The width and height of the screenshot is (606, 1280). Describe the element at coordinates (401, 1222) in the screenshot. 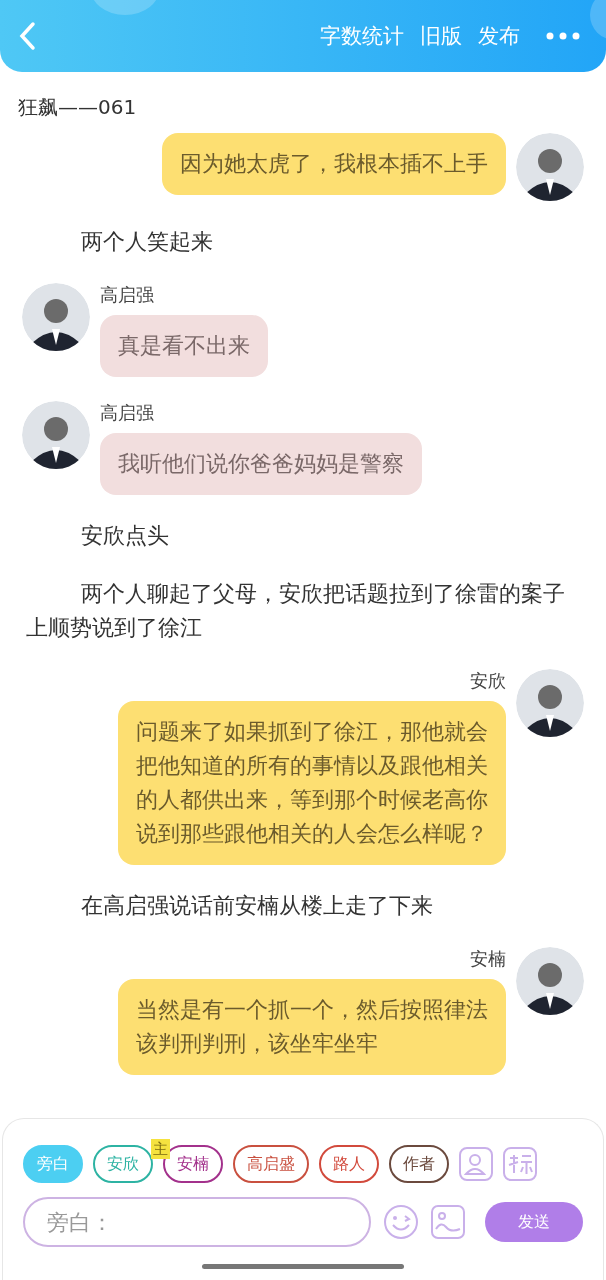

I see `emoji-icon` at that location.